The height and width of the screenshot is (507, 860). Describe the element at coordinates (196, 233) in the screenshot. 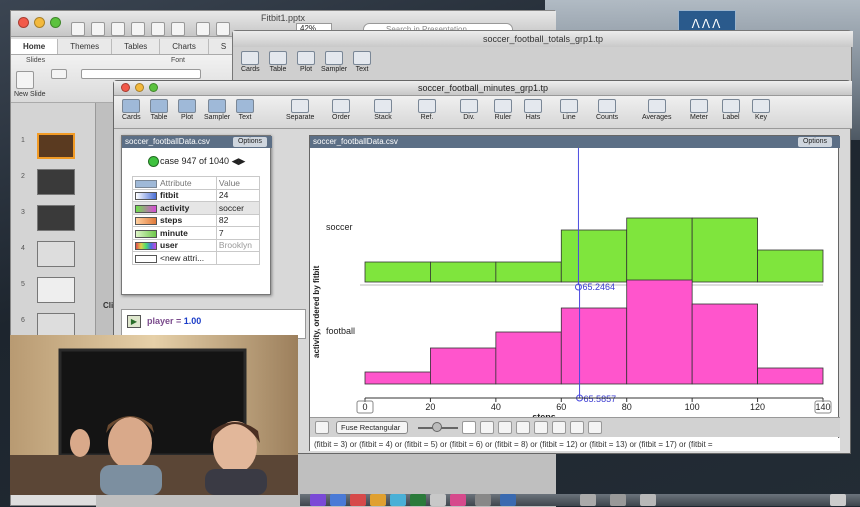

I see `table-row: minute 7` at that location.